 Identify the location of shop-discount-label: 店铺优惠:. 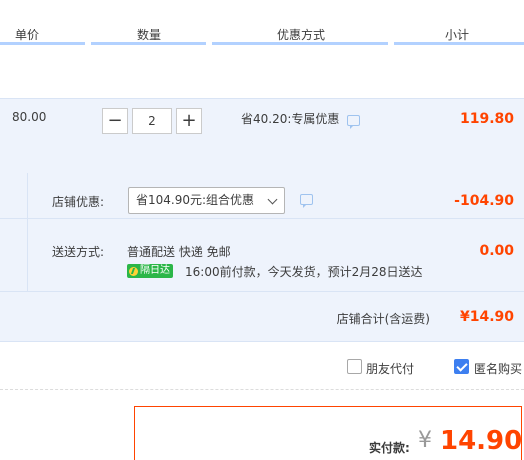
(78, 202).